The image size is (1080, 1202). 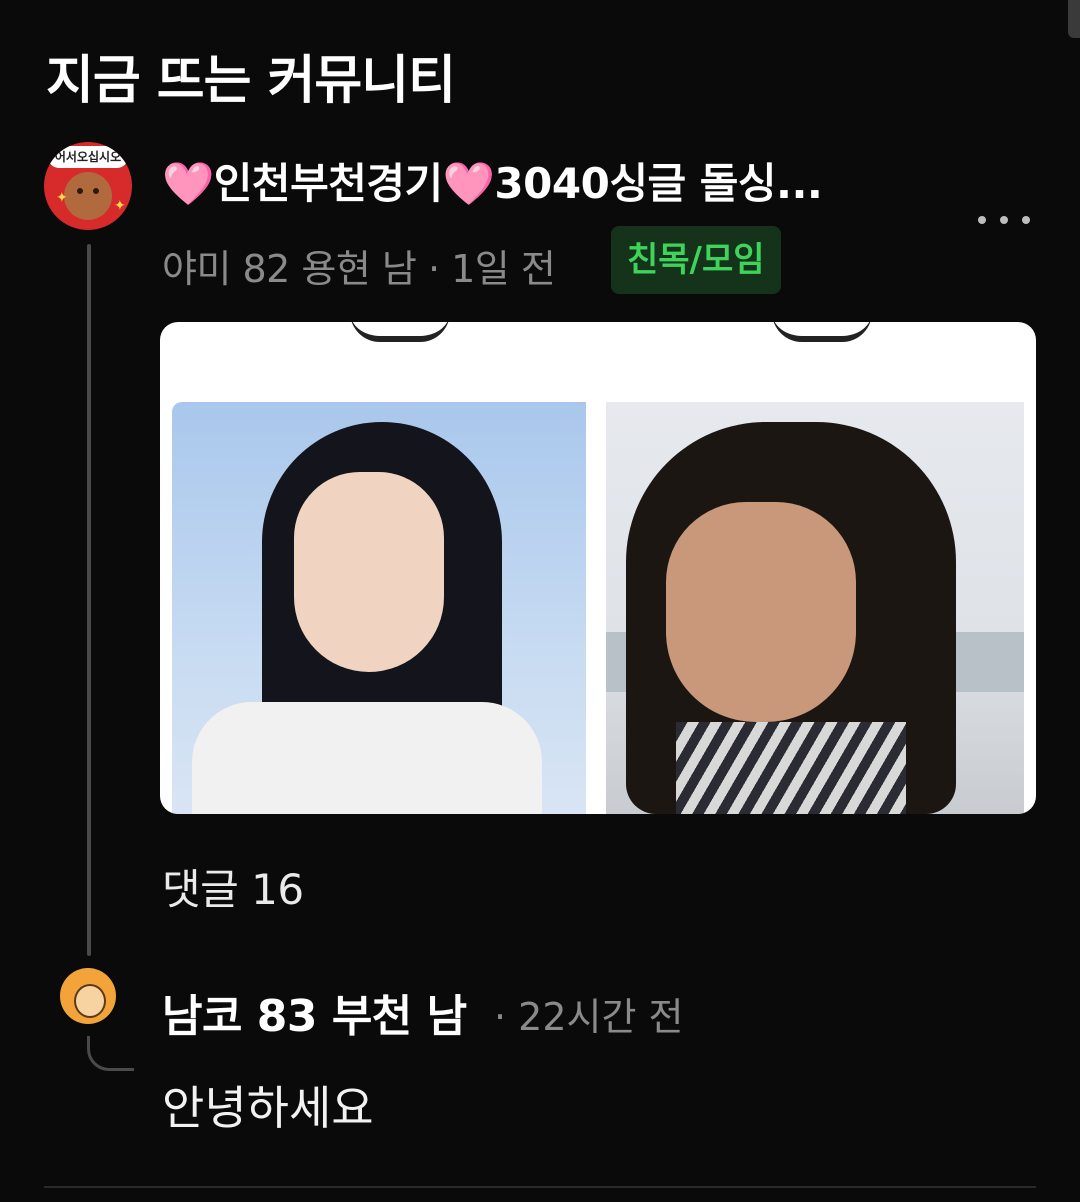 What do you see at coordinates (359, 269) in the screenshot?
I see `post-meta: 야미 82 용현 남 · 1일 전` at bounding box center [359, 269].